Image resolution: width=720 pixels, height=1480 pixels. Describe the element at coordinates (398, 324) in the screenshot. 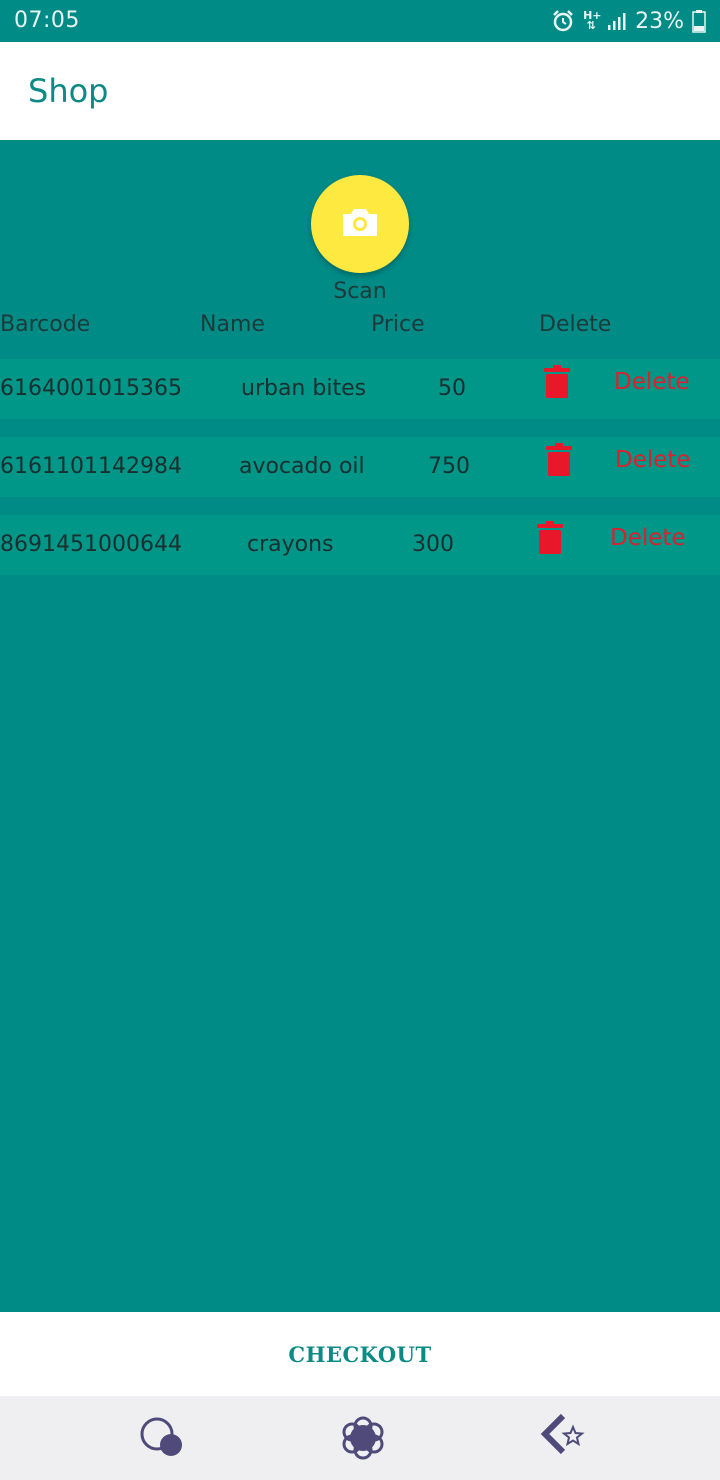

I see `header-price: Price` at that location.